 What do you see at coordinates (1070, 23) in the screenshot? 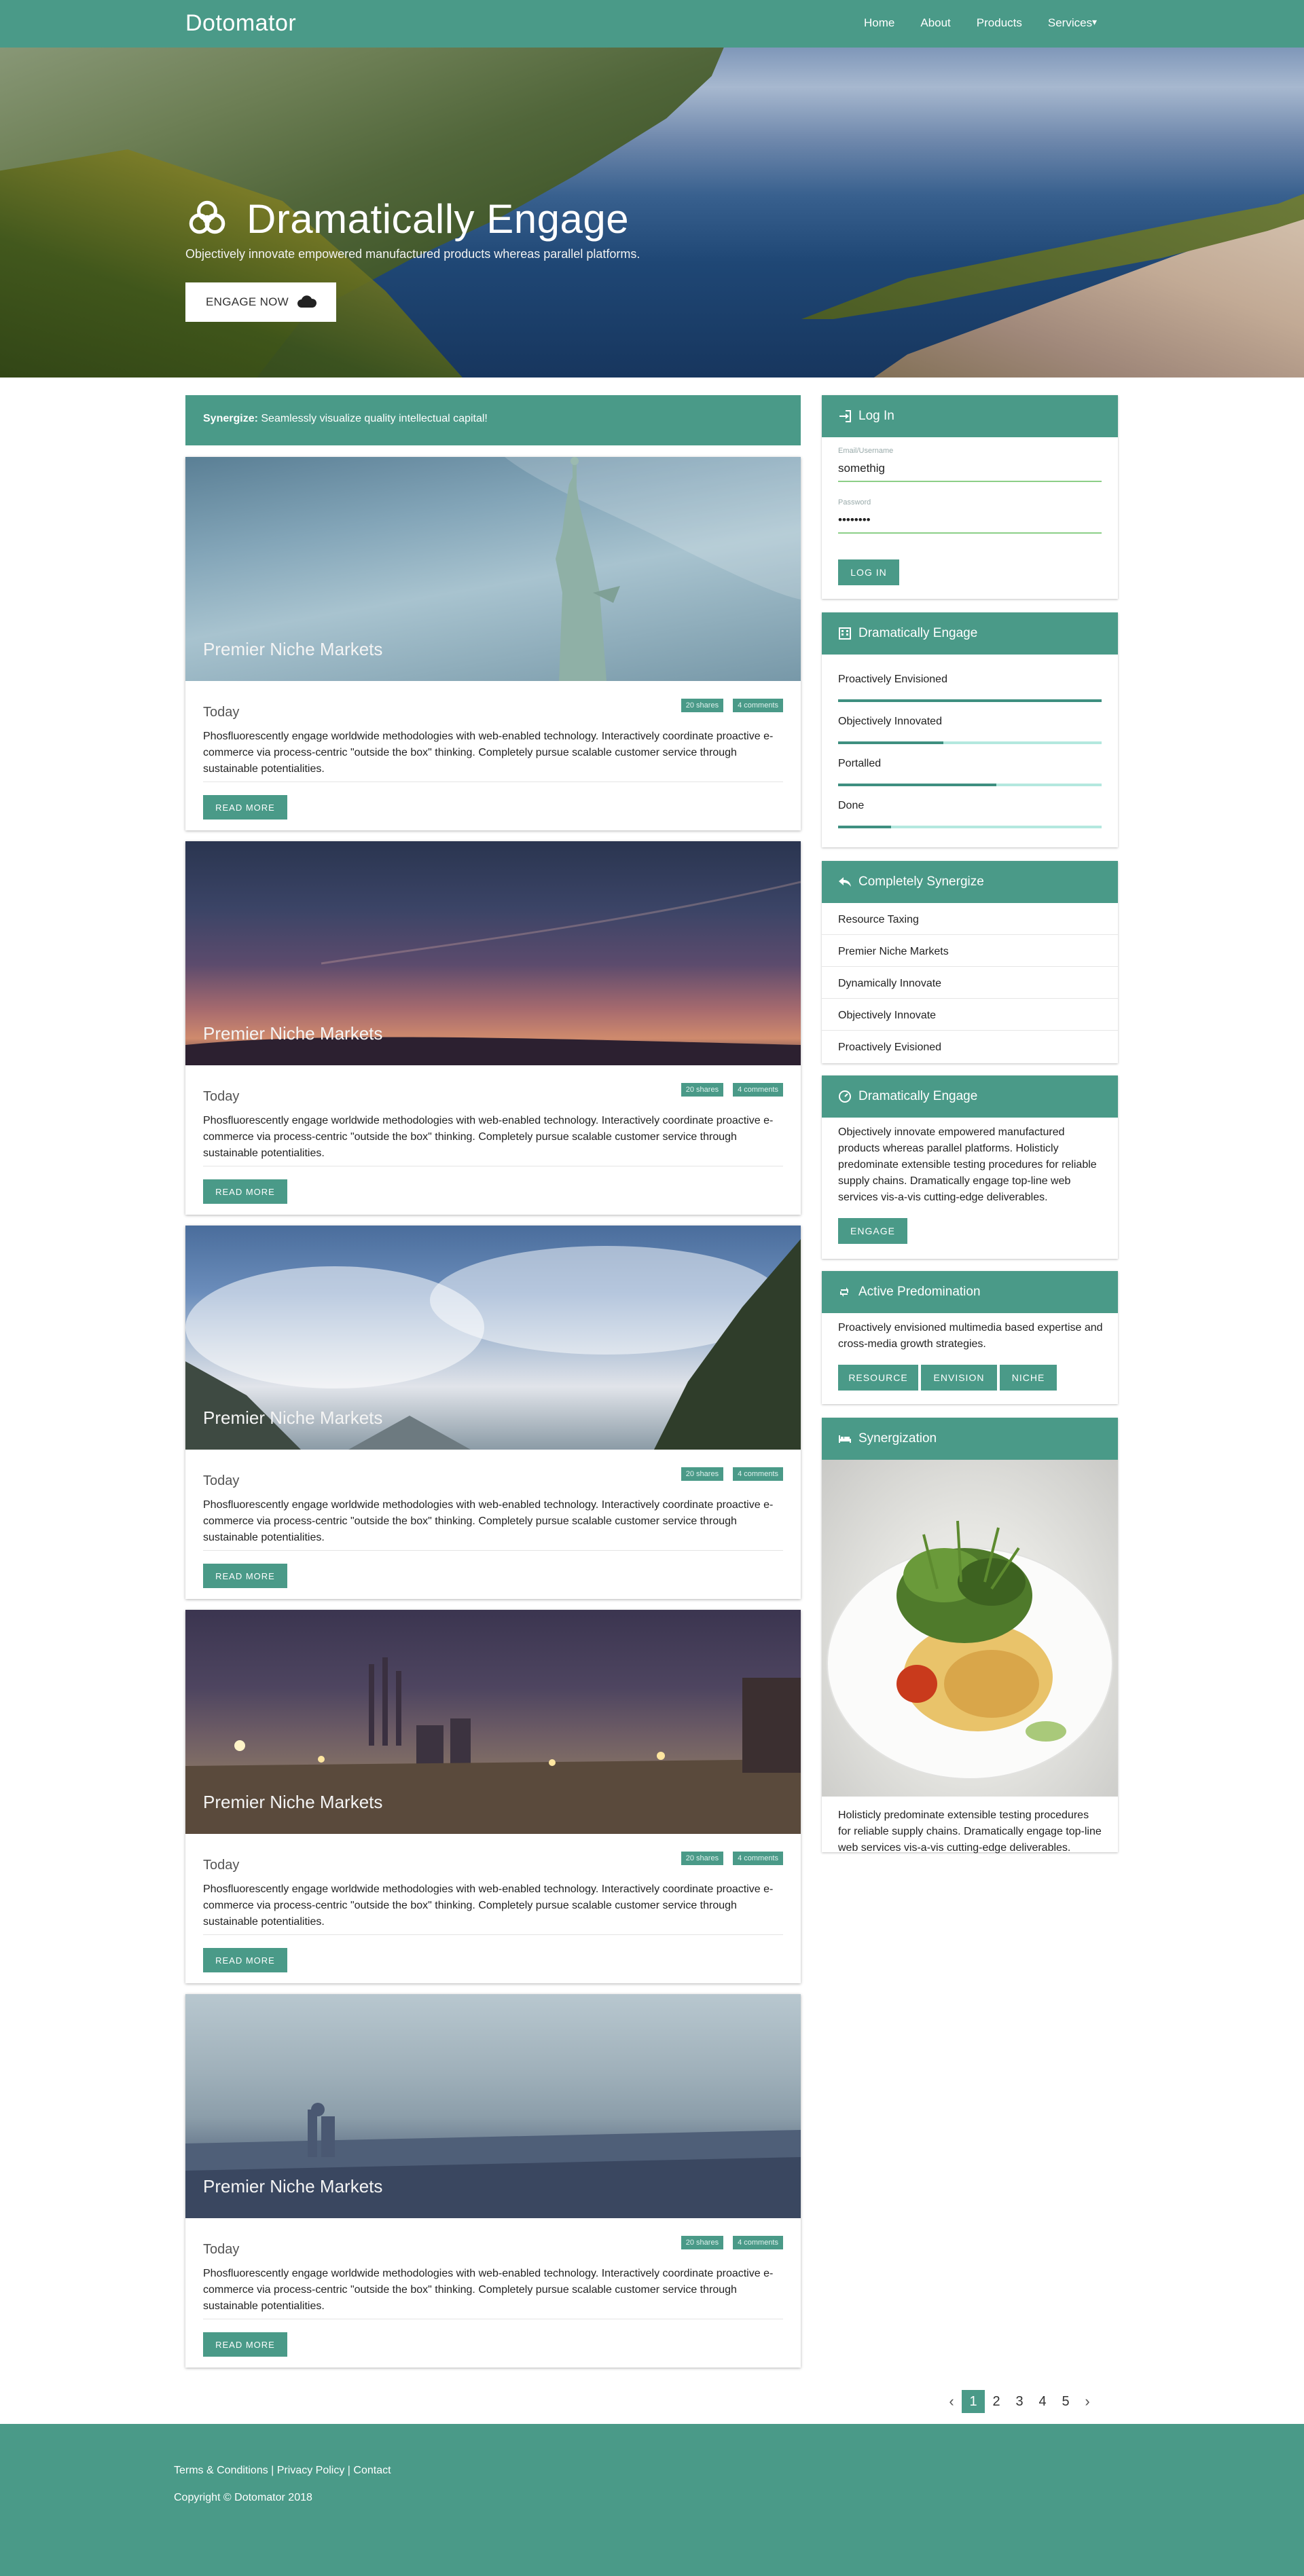
I see `nav-services: Services` at bounding box center [1070, 23].